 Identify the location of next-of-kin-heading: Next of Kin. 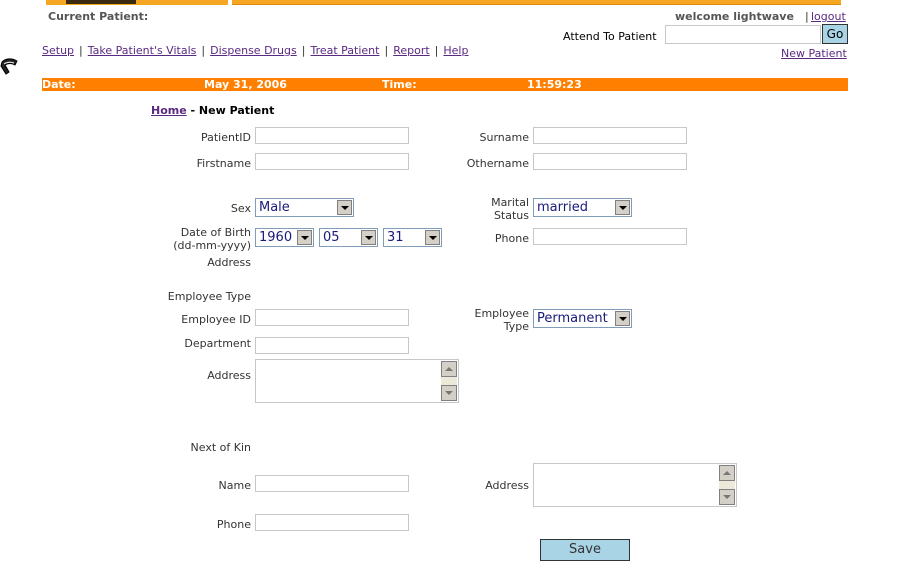
(220, 447).